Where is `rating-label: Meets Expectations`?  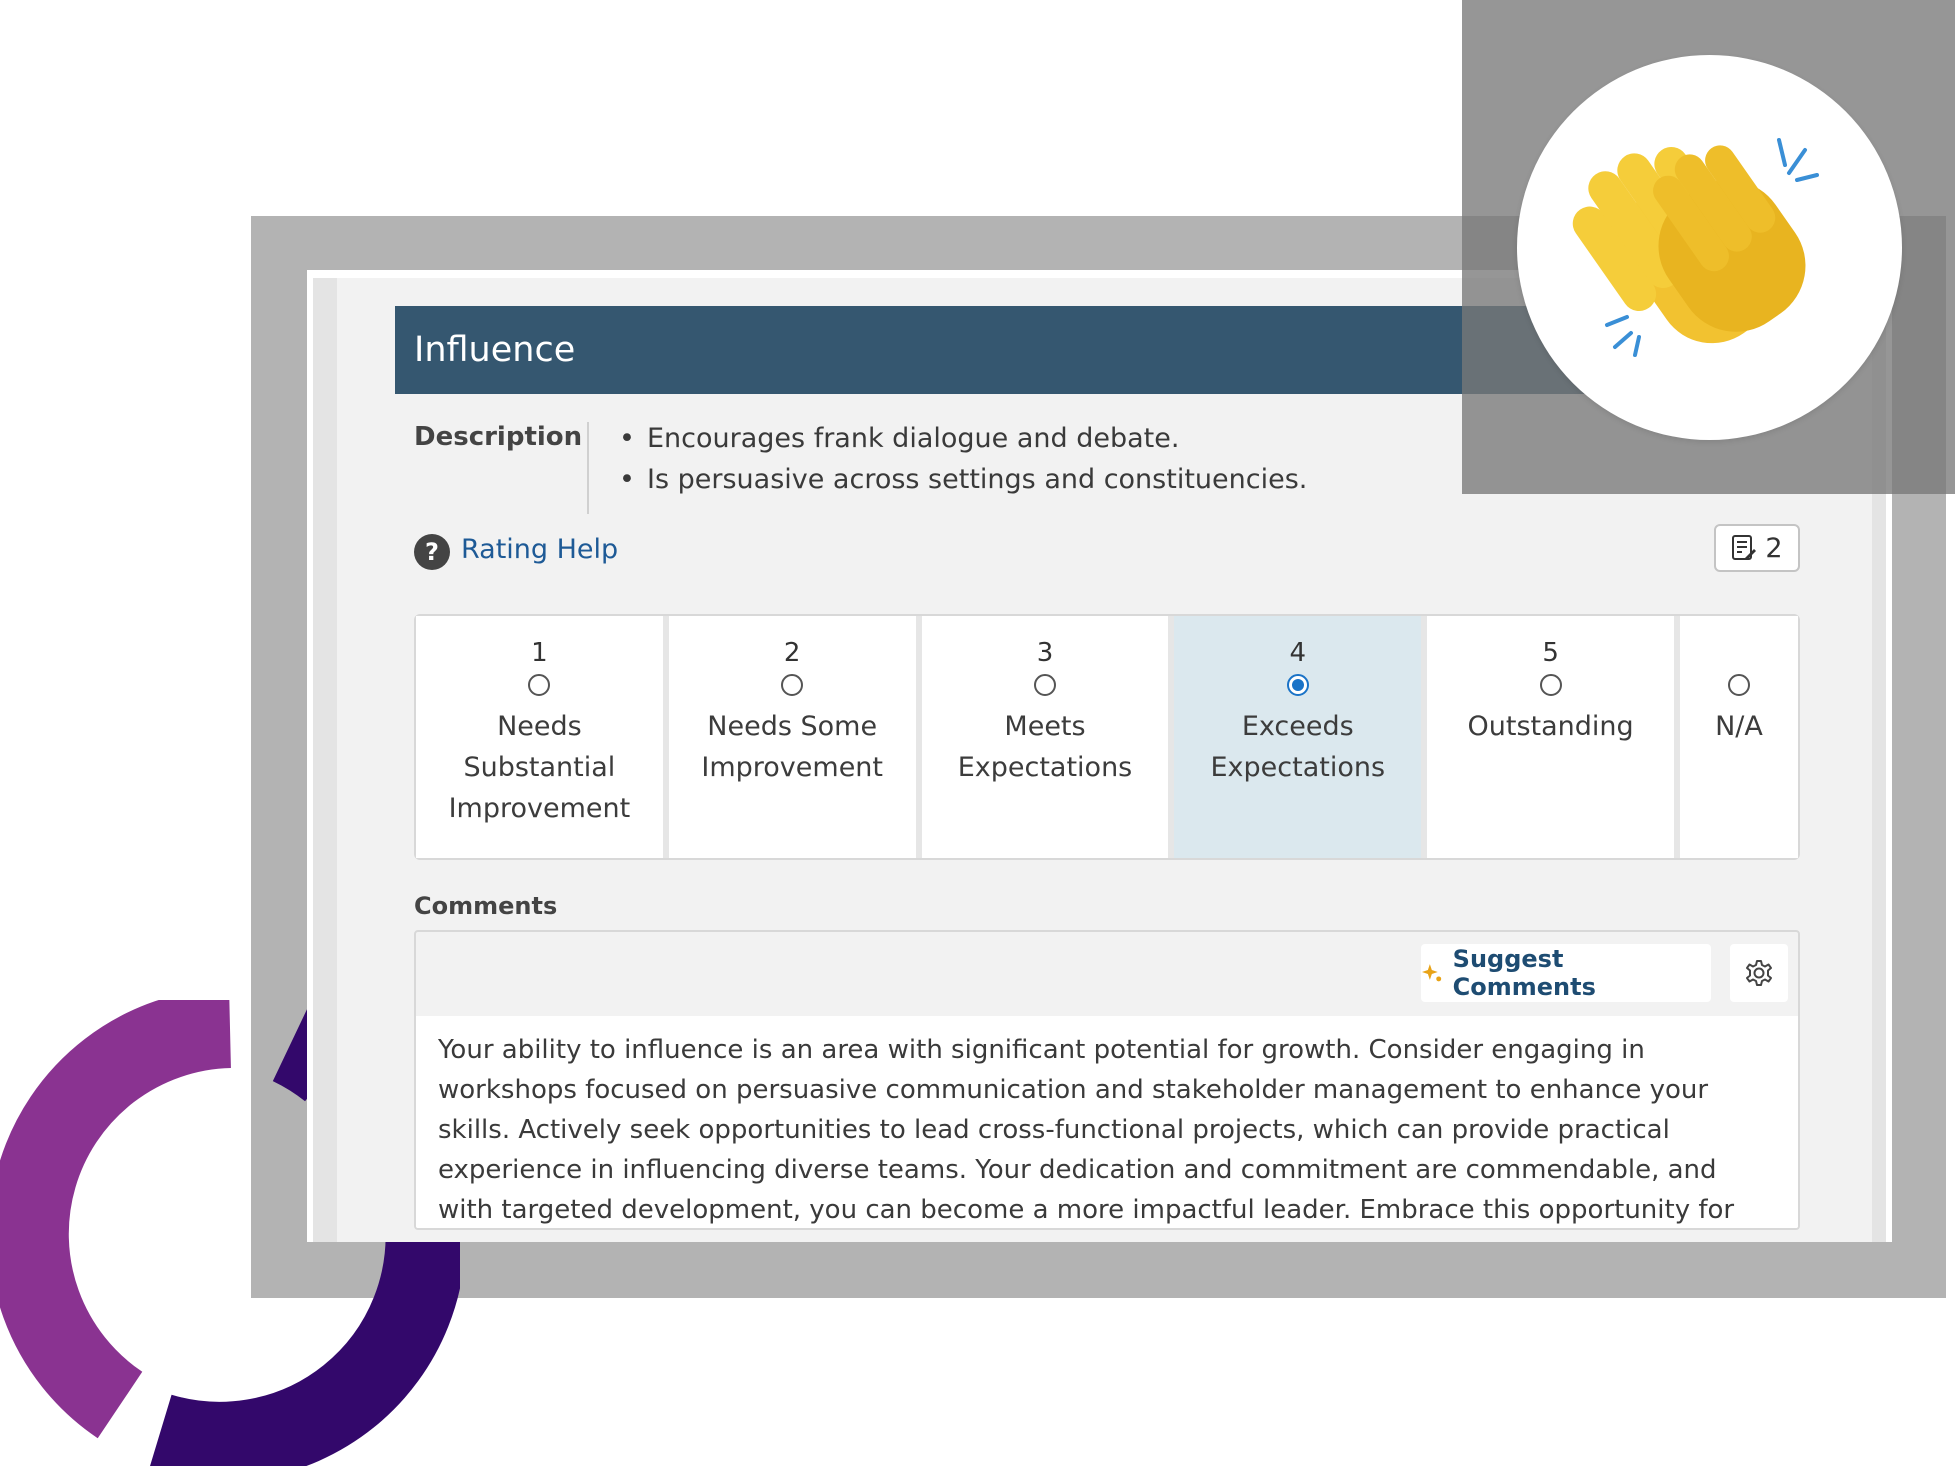
rating-label: Meets Expectations is located at coordinates (1045, 747).